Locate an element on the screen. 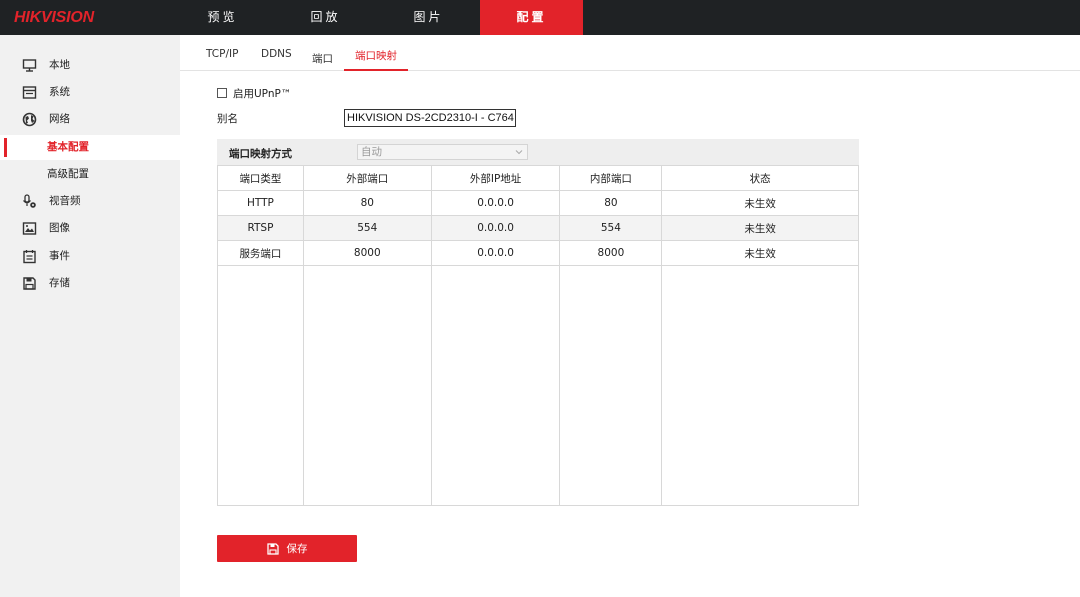 The height and width of the screenshot is (597, 1080). sidebar-item-label: 高级配置 is located at coordinates (68, 174).